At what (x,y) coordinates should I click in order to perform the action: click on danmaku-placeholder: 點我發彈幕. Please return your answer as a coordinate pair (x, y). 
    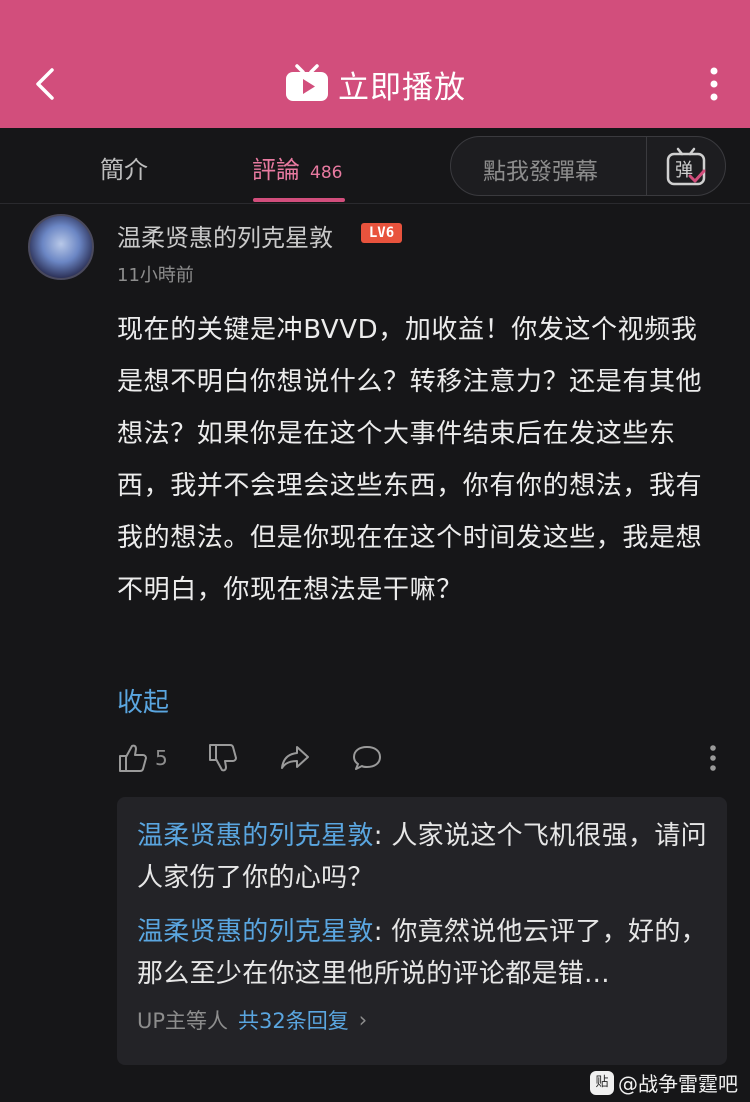
    Looking at the image, I should click on (540, 172).